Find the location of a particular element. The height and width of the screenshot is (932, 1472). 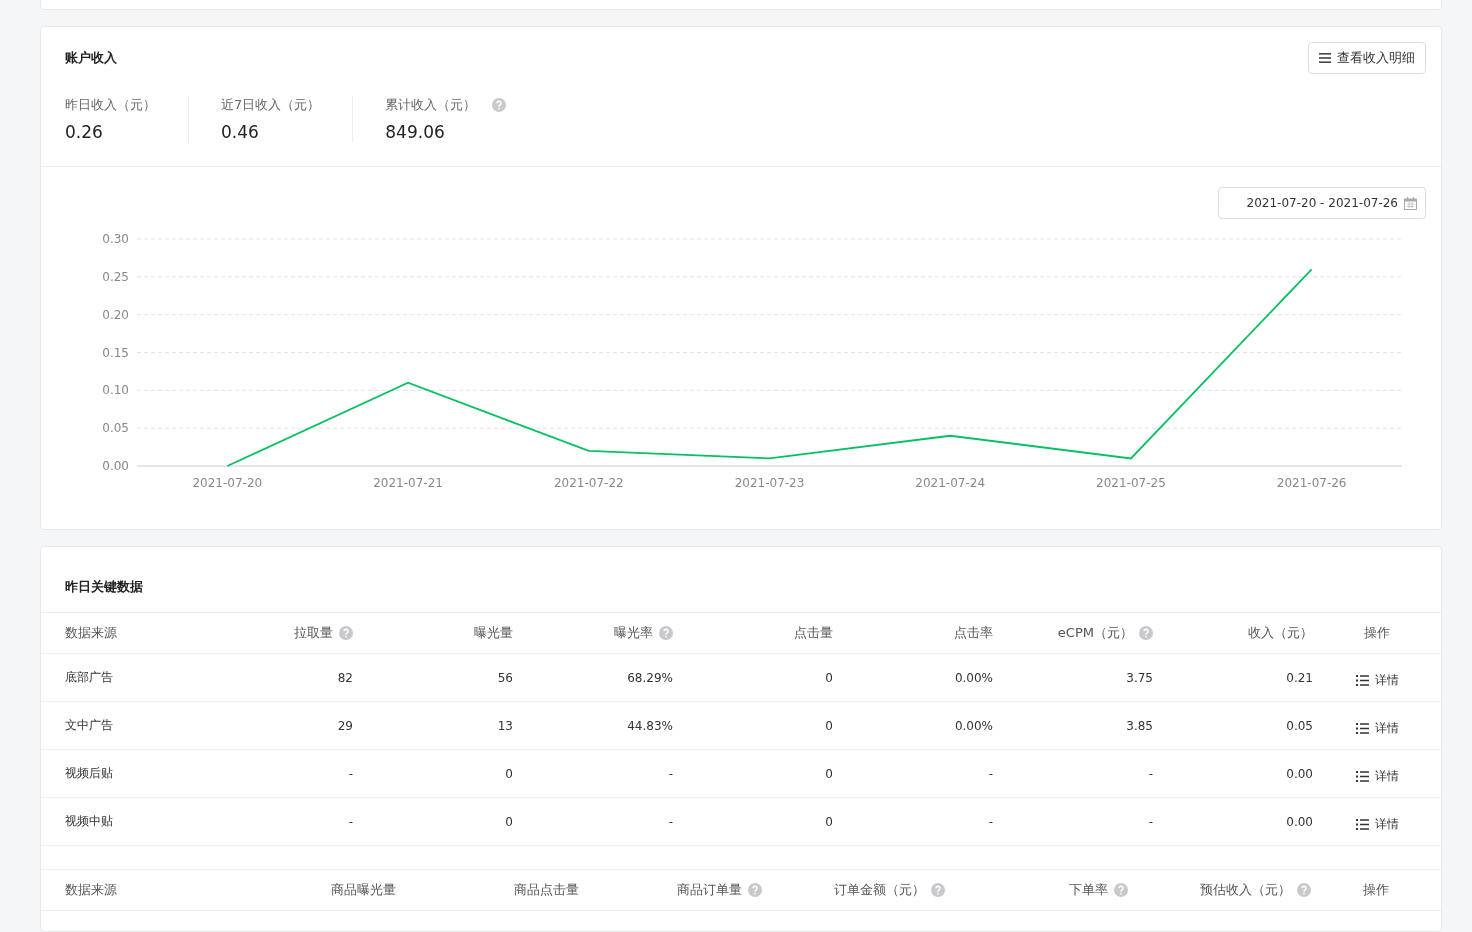

table-cell-text: 0.21 is located at coordinates (1299, 677).